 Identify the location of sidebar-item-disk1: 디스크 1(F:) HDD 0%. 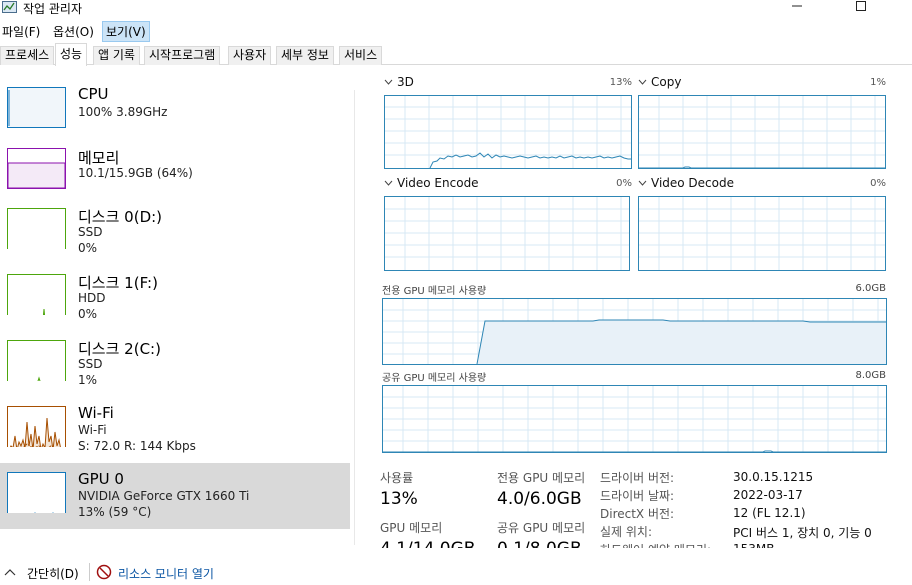
(175, 300).